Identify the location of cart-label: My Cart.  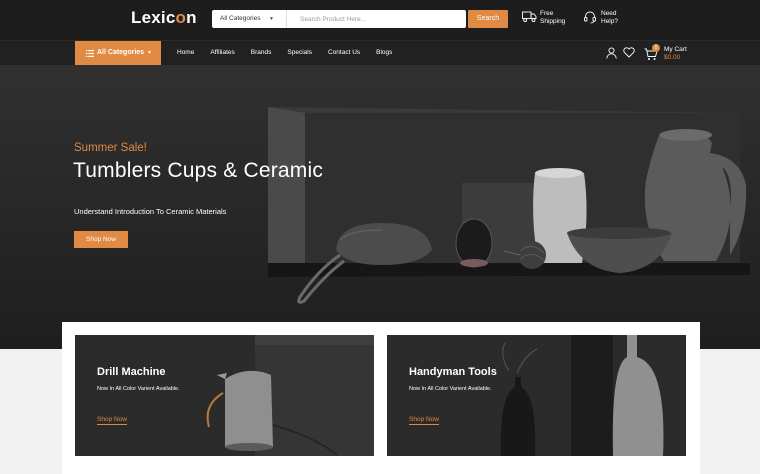
(675, 49).